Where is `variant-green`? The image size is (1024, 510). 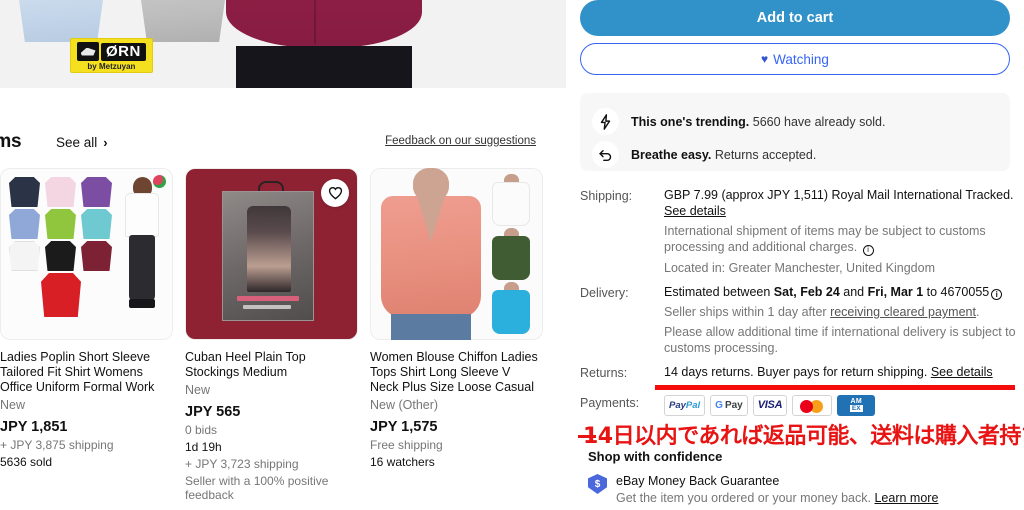 variant-green is located at coordinates (511, 254).